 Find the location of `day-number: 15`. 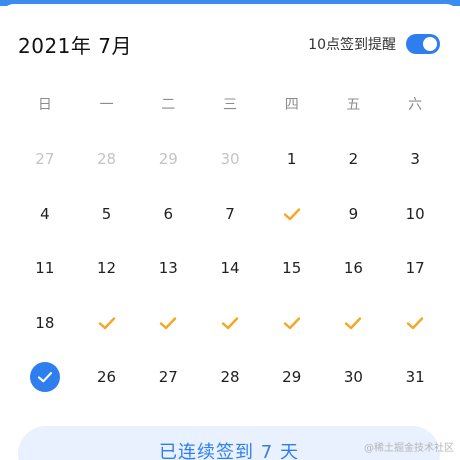

day-number: 15 is located at coordinates (292, 268).